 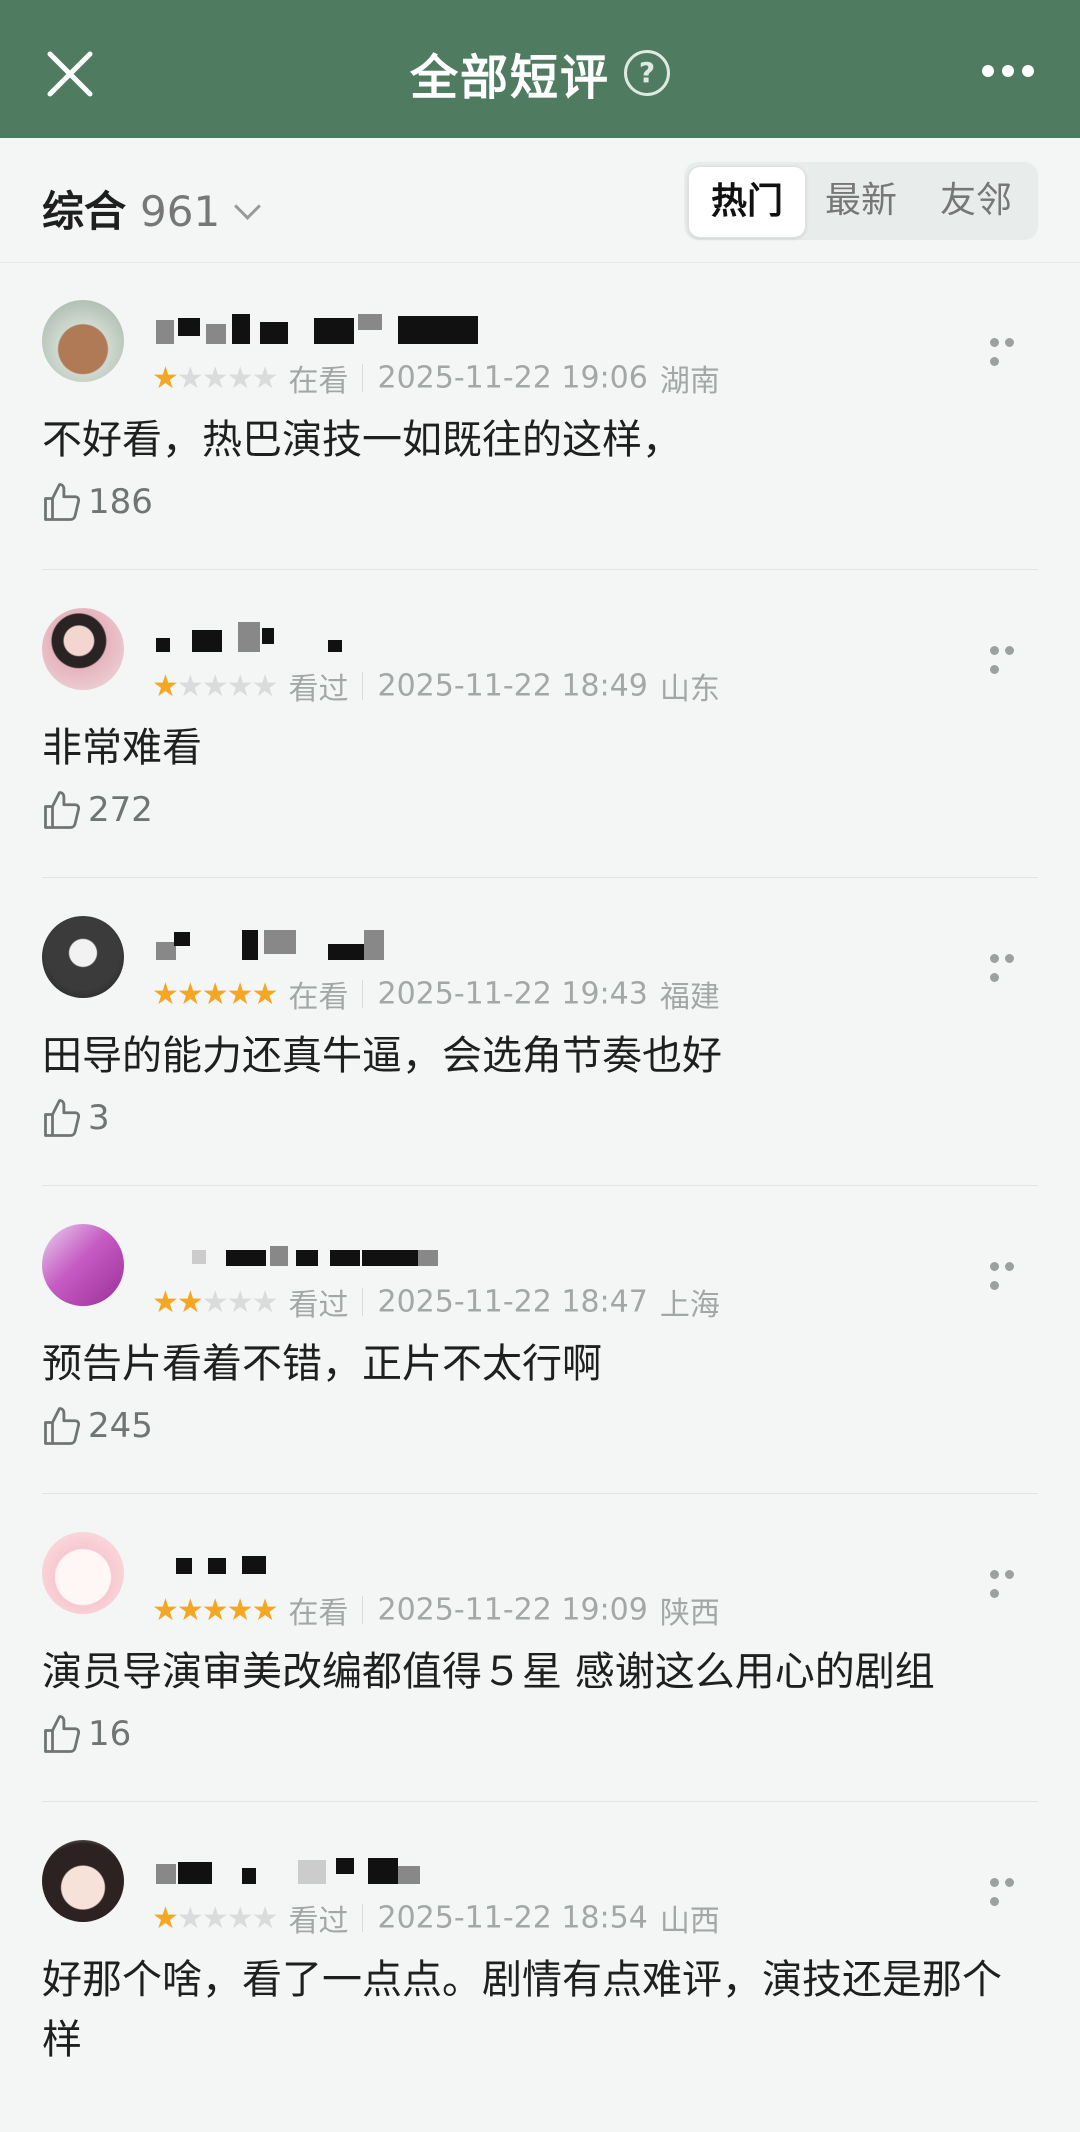 I want to click on review-datetime: 2025-11-22 18:54, so click(x=512, y=1918).